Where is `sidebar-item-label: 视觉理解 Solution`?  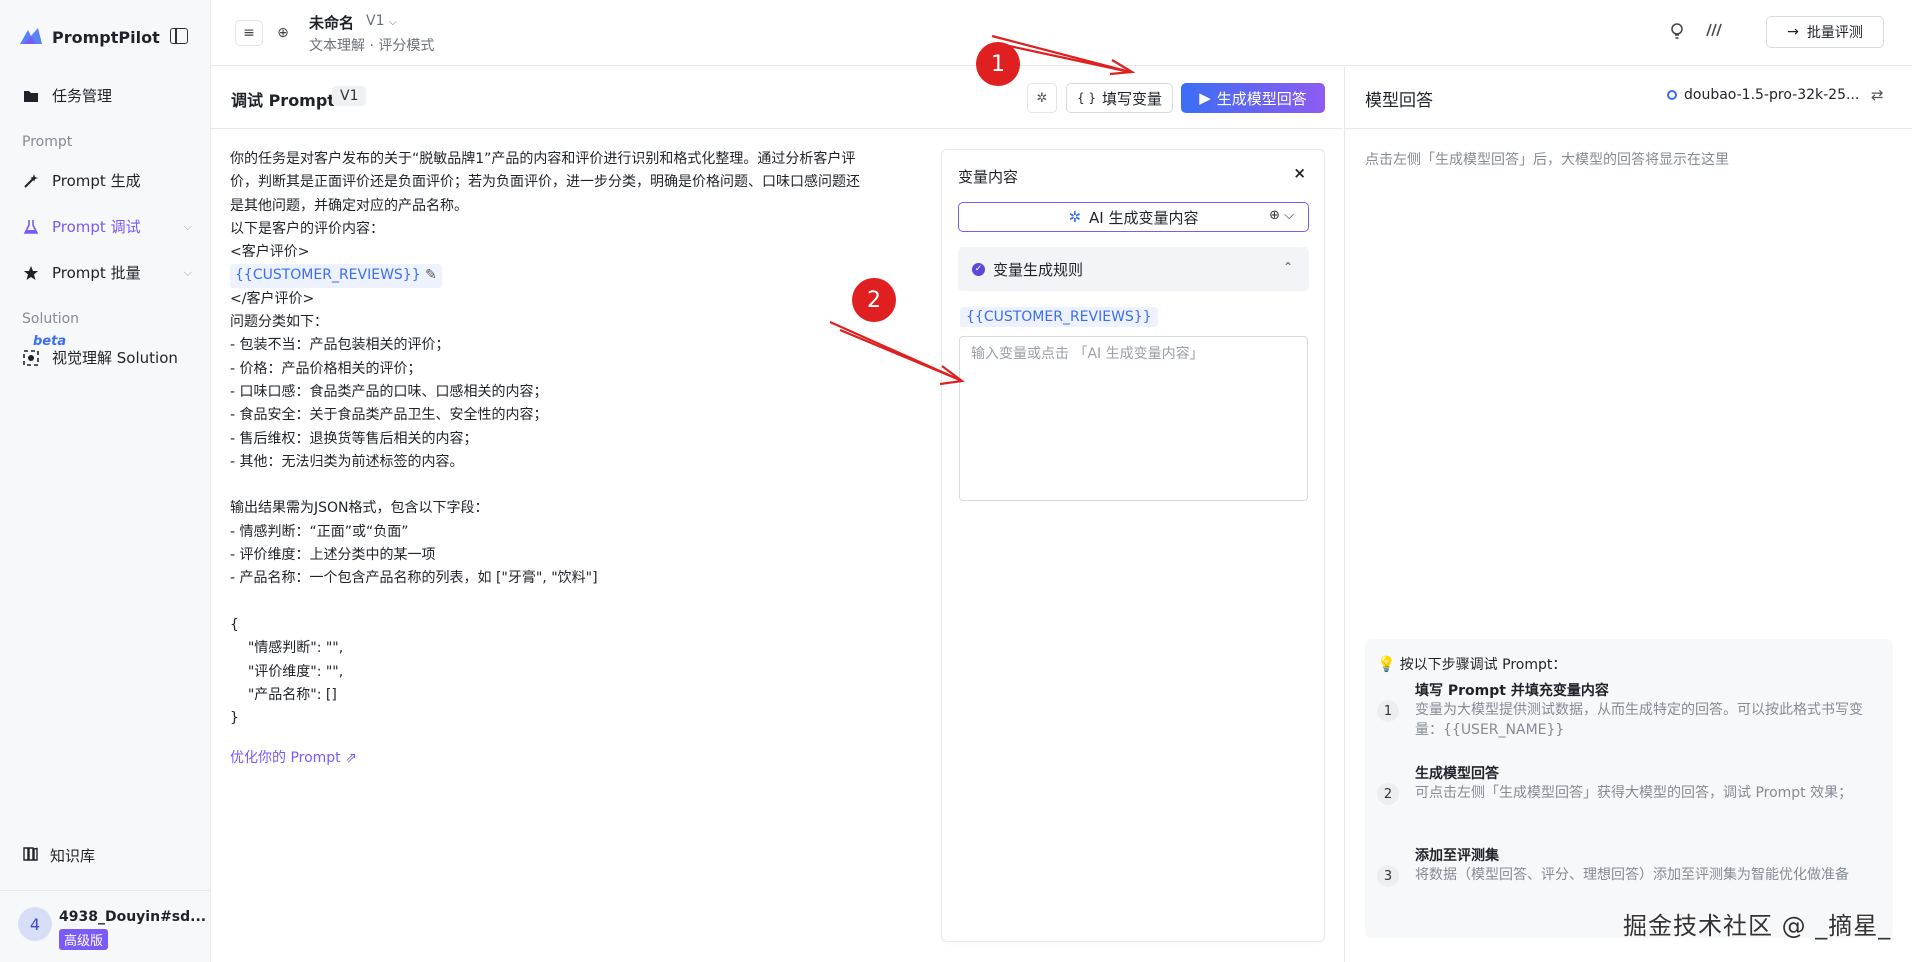
sidebar-item-label: 视觉理解 Solution is located at coordinates (115, 358).